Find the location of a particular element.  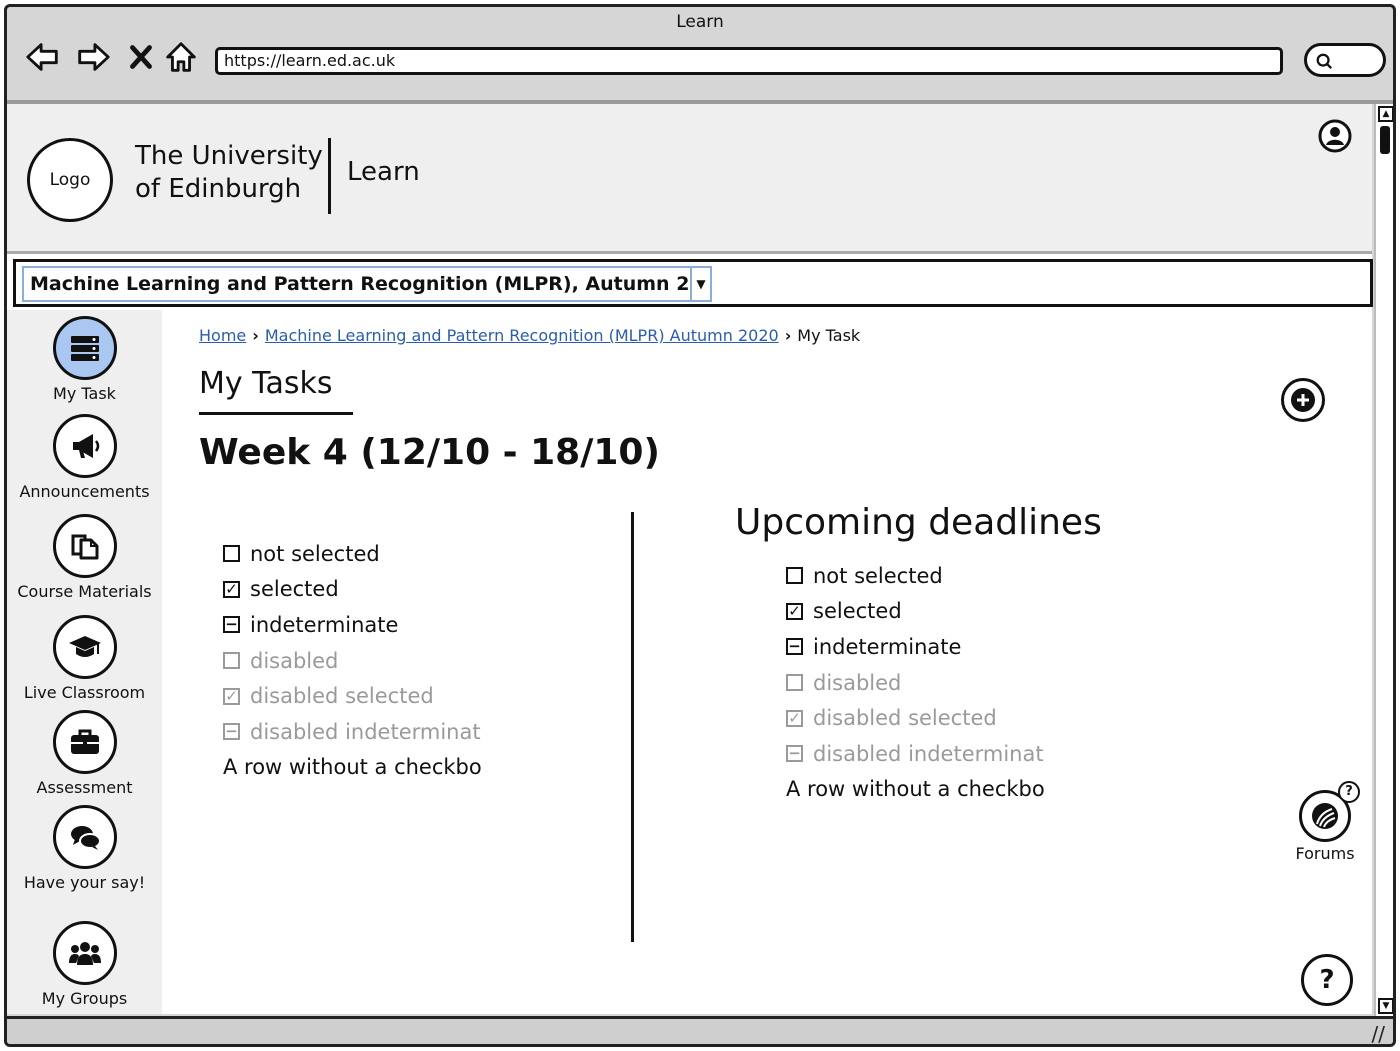

forums-button: ? Forums is located at coordinates (1325, 822).